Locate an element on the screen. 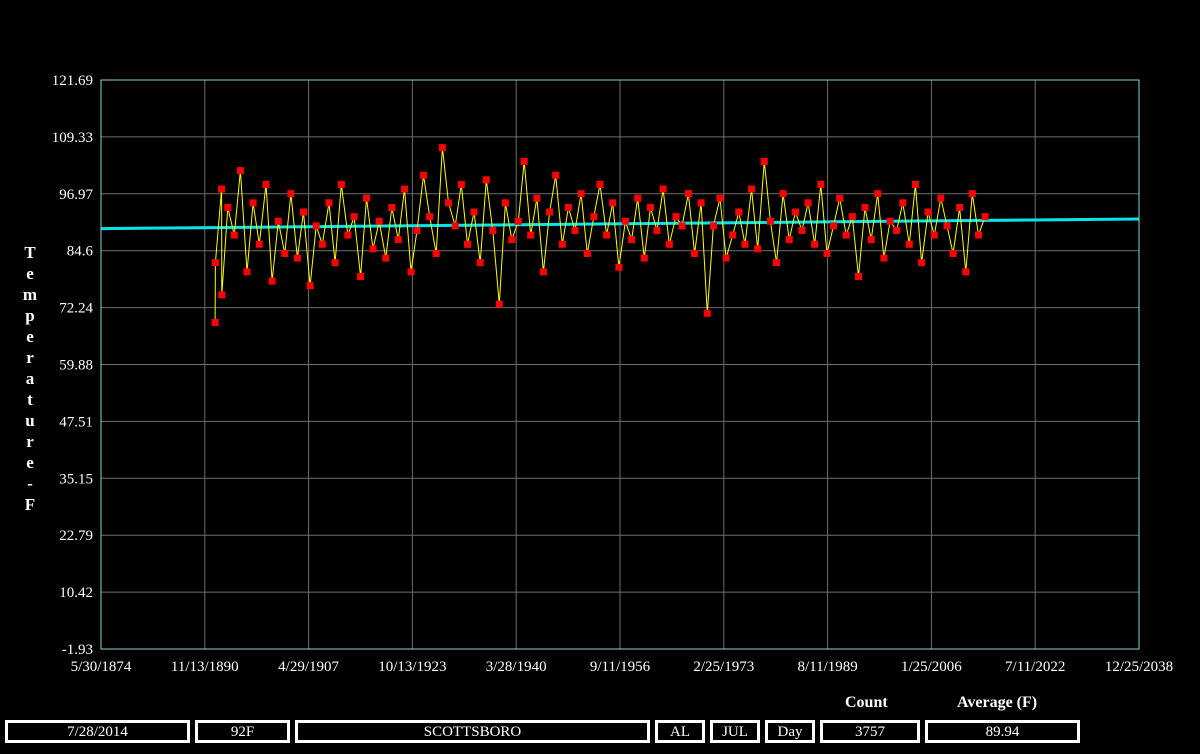 The width and height of the screenshot is (1200, 754). x-tick-label: 4/29/1907 is located at coordinates (308, 667).